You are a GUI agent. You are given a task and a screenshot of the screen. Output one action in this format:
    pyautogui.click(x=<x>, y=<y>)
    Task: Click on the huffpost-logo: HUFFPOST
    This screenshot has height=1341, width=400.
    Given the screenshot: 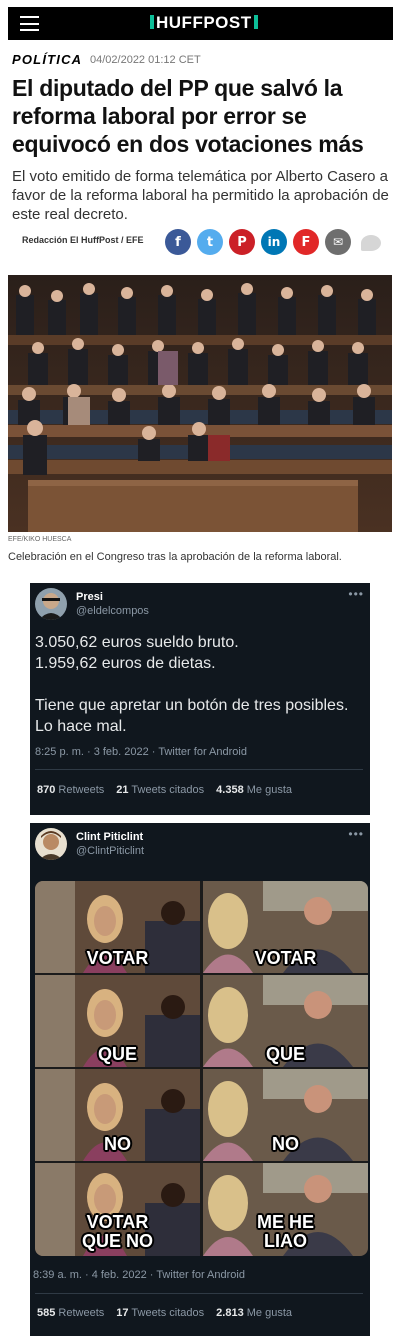 What is the action you would take?
    pyautogui.click(x=204, y=23)
    